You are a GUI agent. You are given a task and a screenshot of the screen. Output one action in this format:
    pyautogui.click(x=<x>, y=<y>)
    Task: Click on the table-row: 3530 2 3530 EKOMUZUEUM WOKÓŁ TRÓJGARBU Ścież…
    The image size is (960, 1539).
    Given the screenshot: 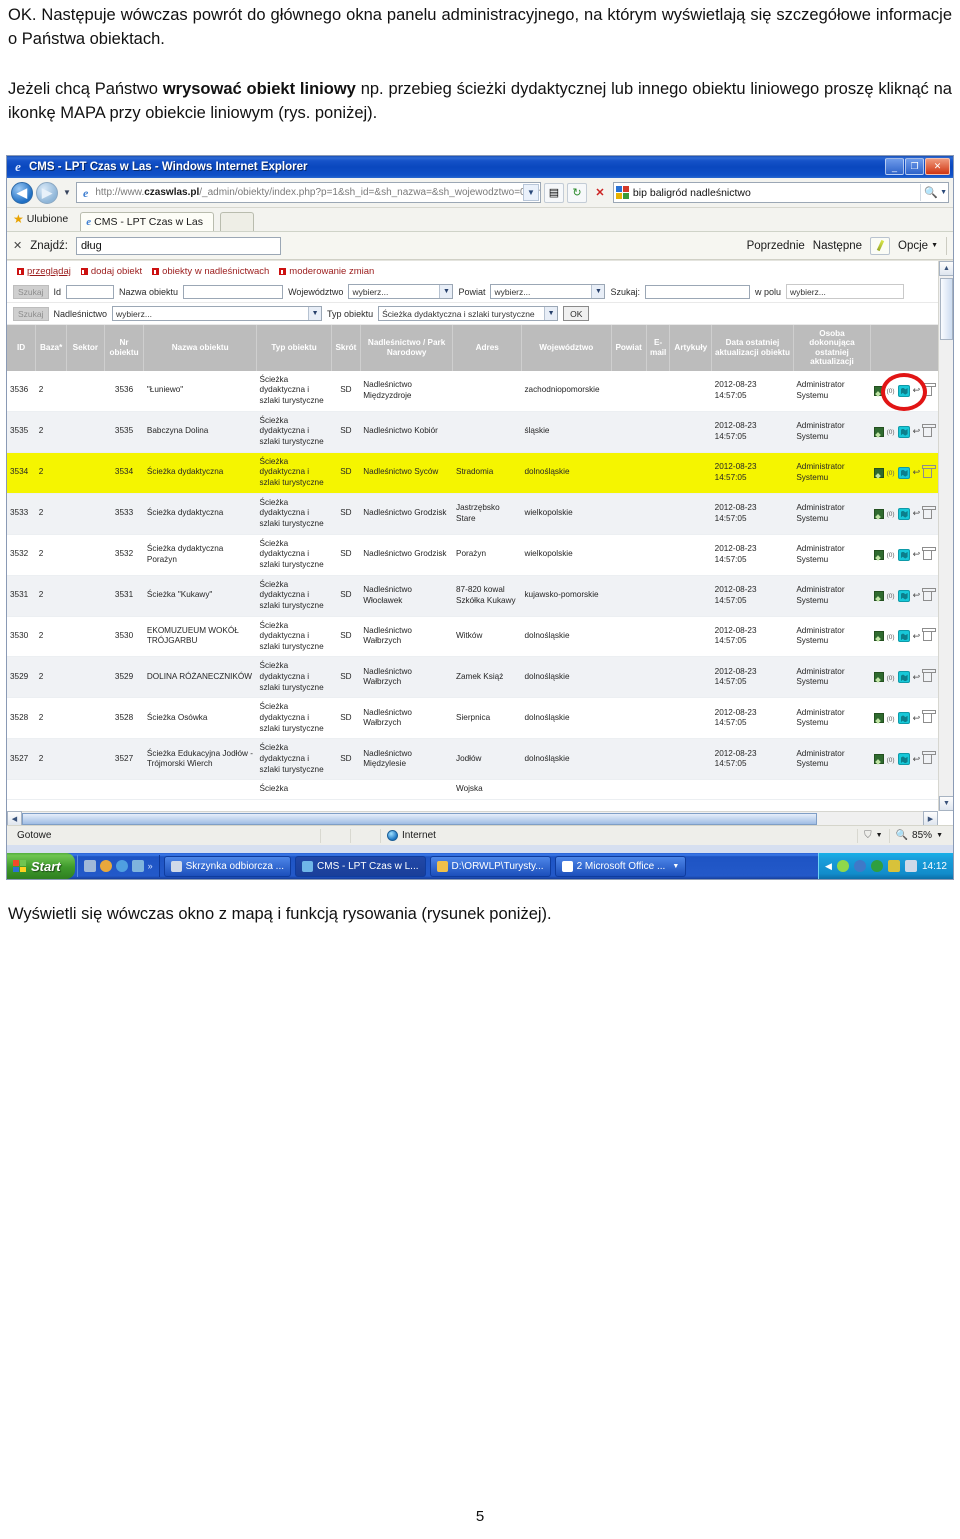 What is the action you would take?
    pyautogui.click(x=480, y=637)
    